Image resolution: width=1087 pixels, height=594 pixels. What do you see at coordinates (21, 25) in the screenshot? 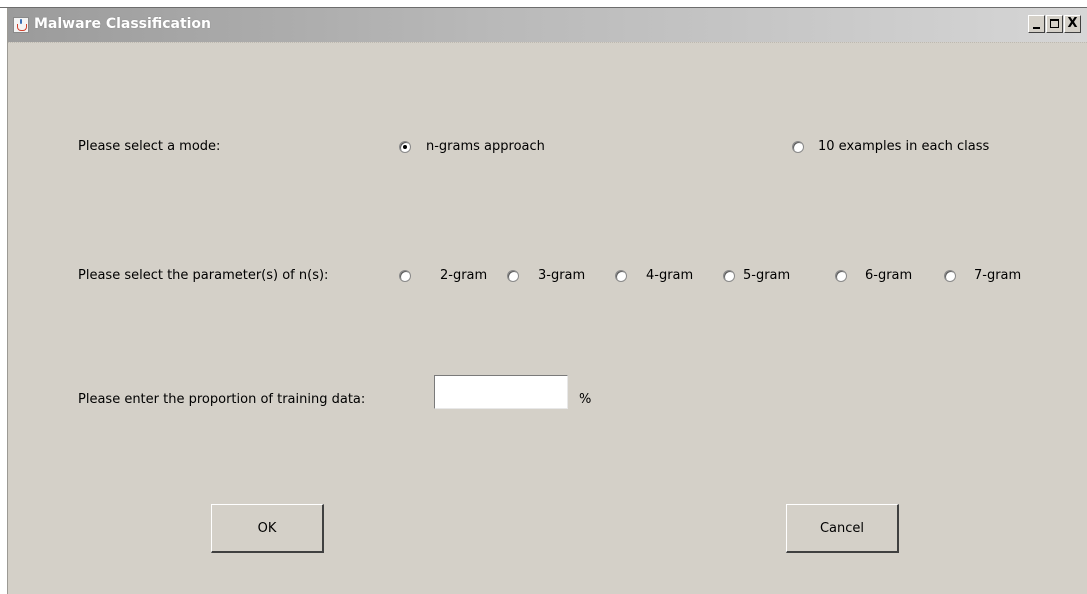
I see `java-cup-icon` at bounding box center [21, 25].